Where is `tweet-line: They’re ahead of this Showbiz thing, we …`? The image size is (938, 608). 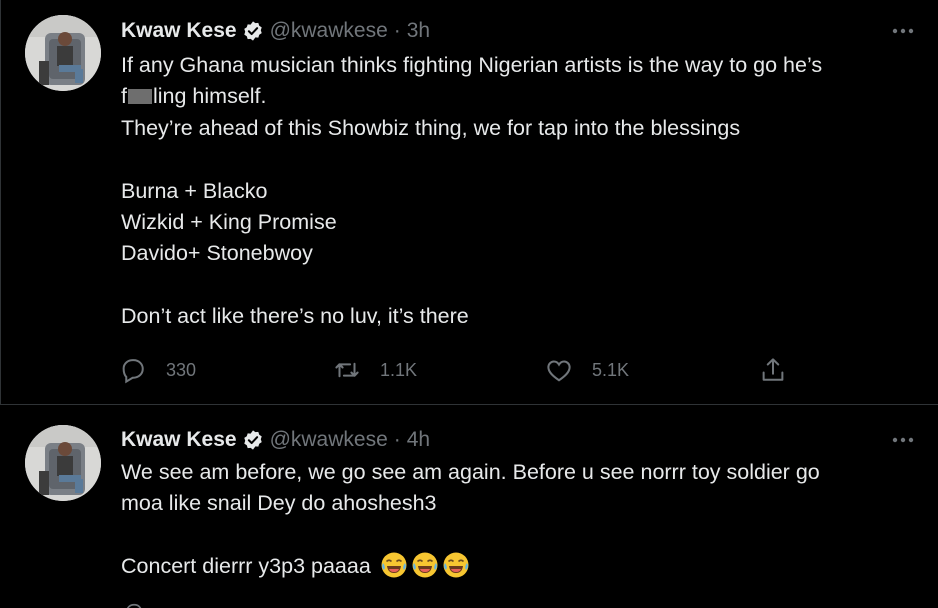 tweet-line: They’re ahead of this Showbiz thing, we … is located at coordinates (431, 127).